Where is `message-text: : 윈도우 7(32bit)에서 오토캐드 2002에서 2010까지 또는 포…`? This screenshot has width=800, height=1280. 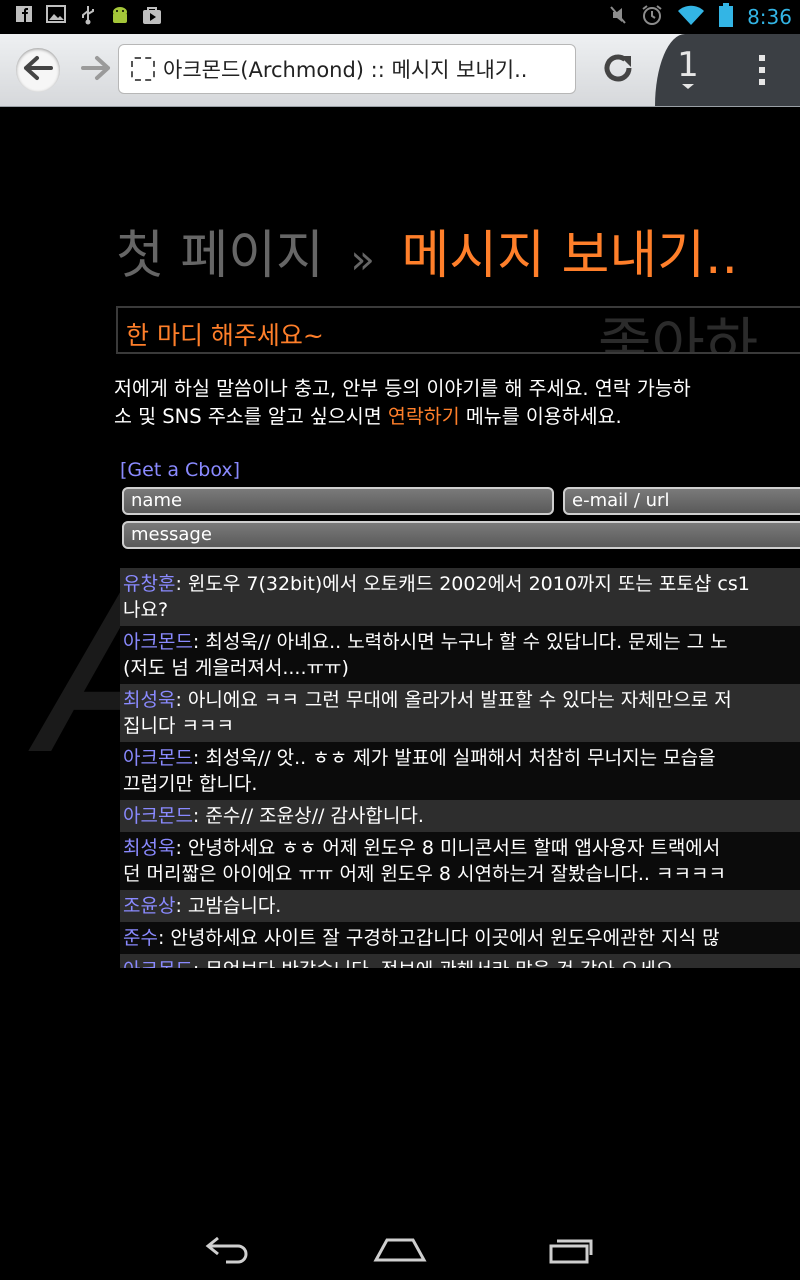 message-text: : 윈도우 7(32bit)에서 오토캐드 2002에서 2010까지 또는 포… is located at coordinates (436, 597).